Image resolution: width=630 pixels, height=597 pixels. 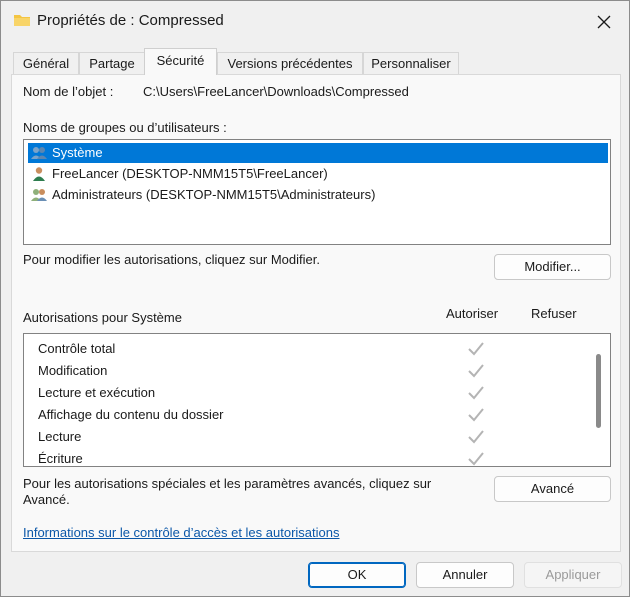 I want to click on permission-name: Lecture, so click(x=60, y=436).